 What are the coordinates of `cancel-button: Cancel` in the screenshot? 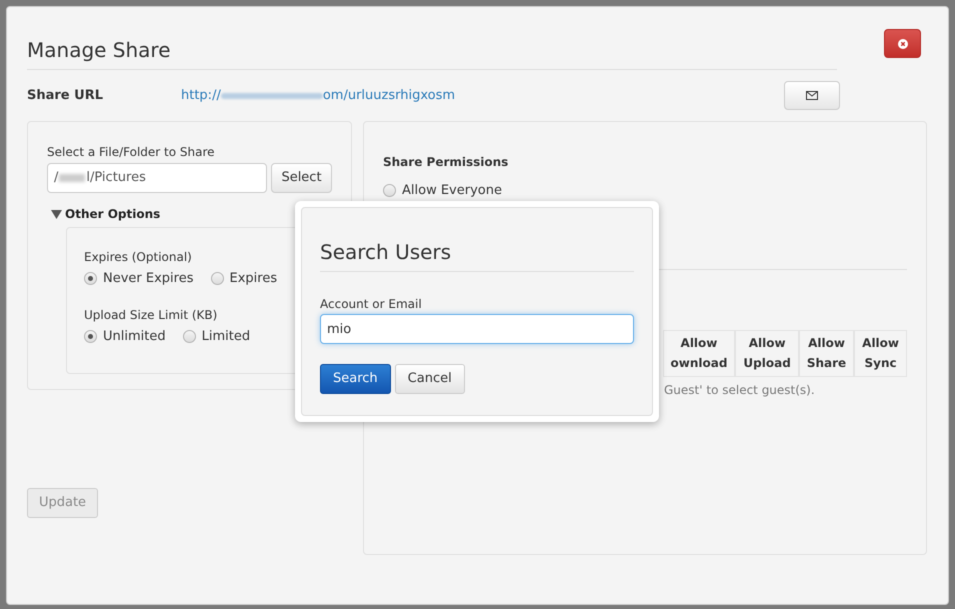 It's located at (429, 379).